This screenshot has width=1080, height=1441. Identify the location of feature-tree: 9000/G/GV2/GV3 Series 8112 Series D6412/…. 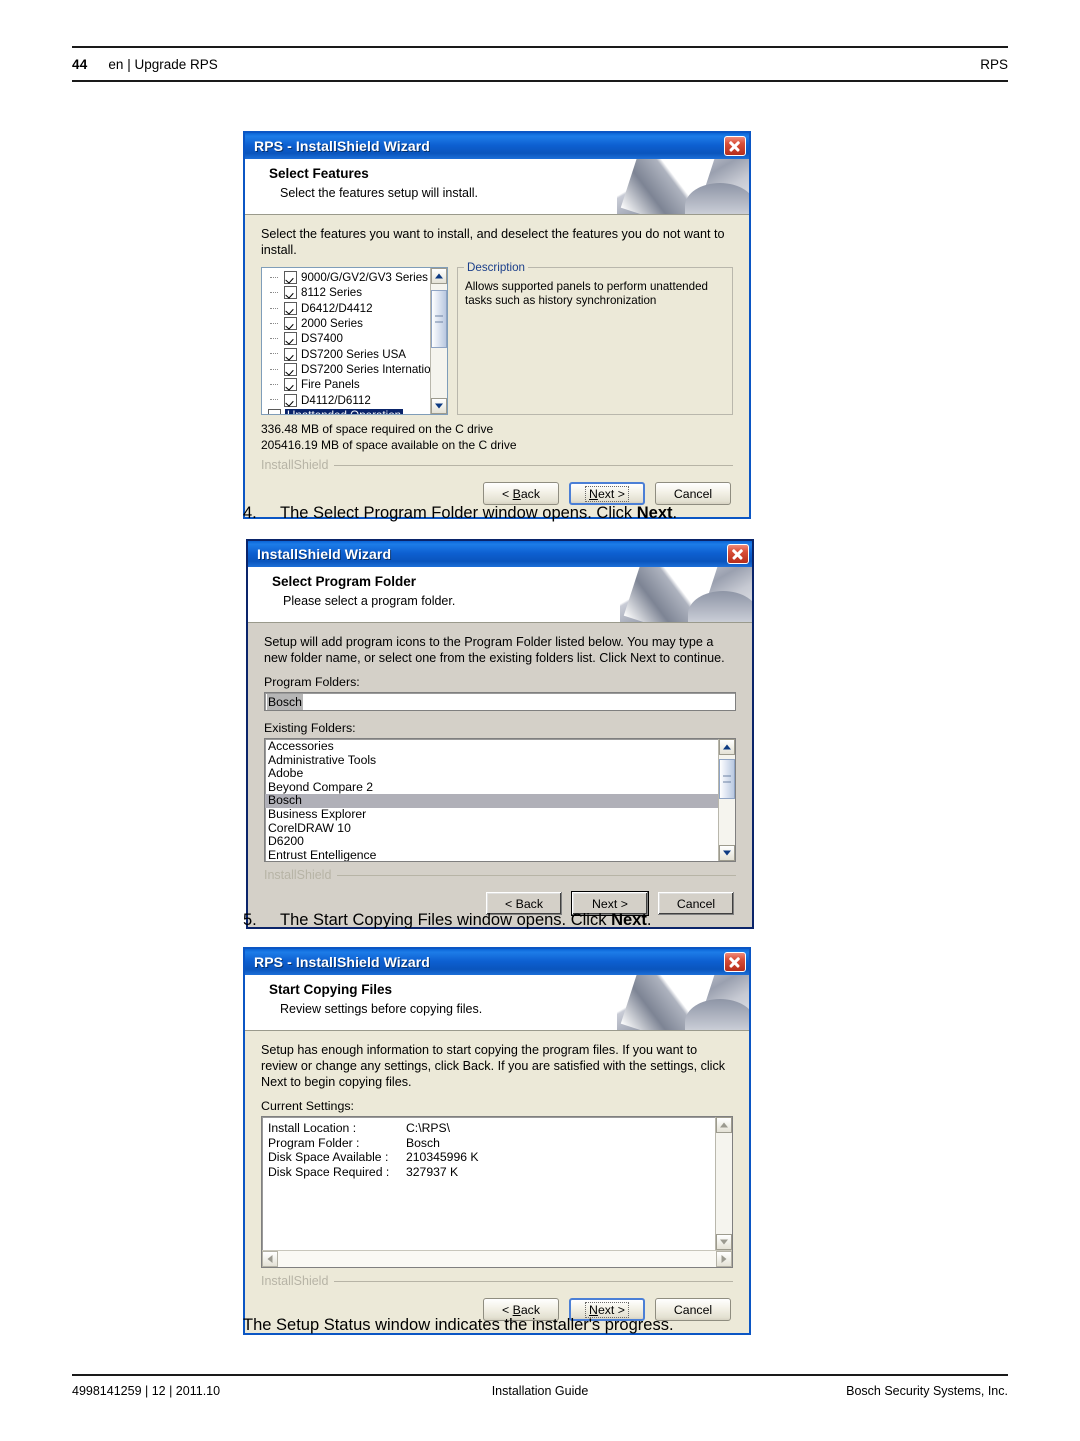
(354, 341).